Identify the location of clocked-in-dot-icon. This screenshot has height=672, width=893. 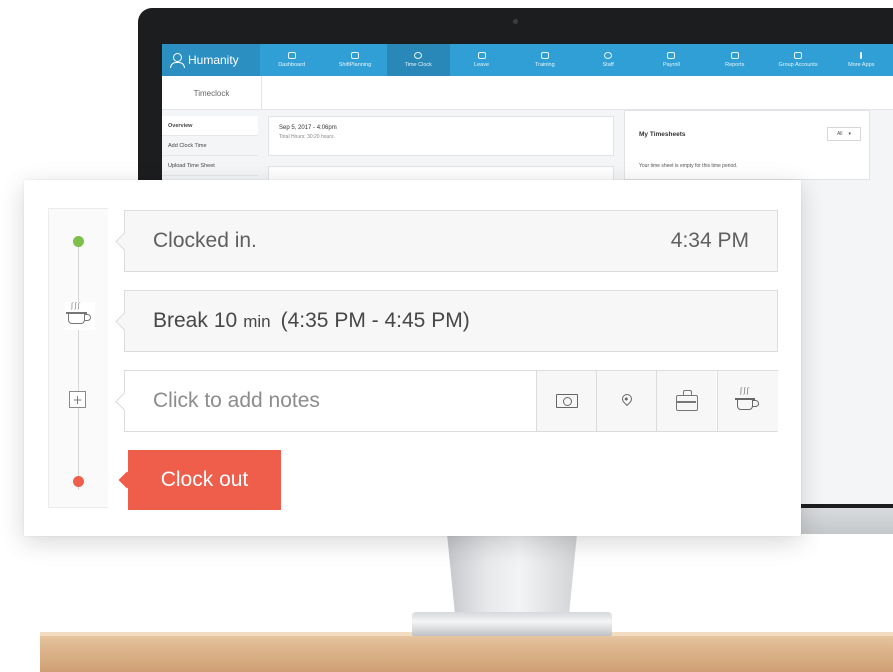
(78, 241).